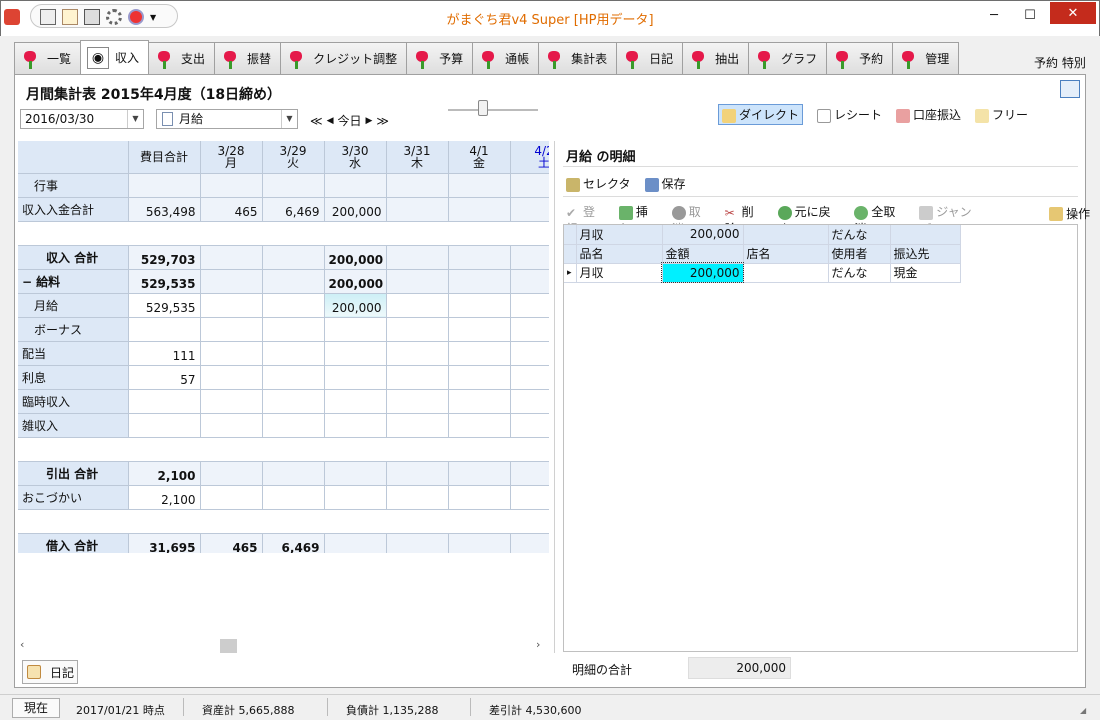  I want to click on prev-day-button: ◀, so click(330, 121).